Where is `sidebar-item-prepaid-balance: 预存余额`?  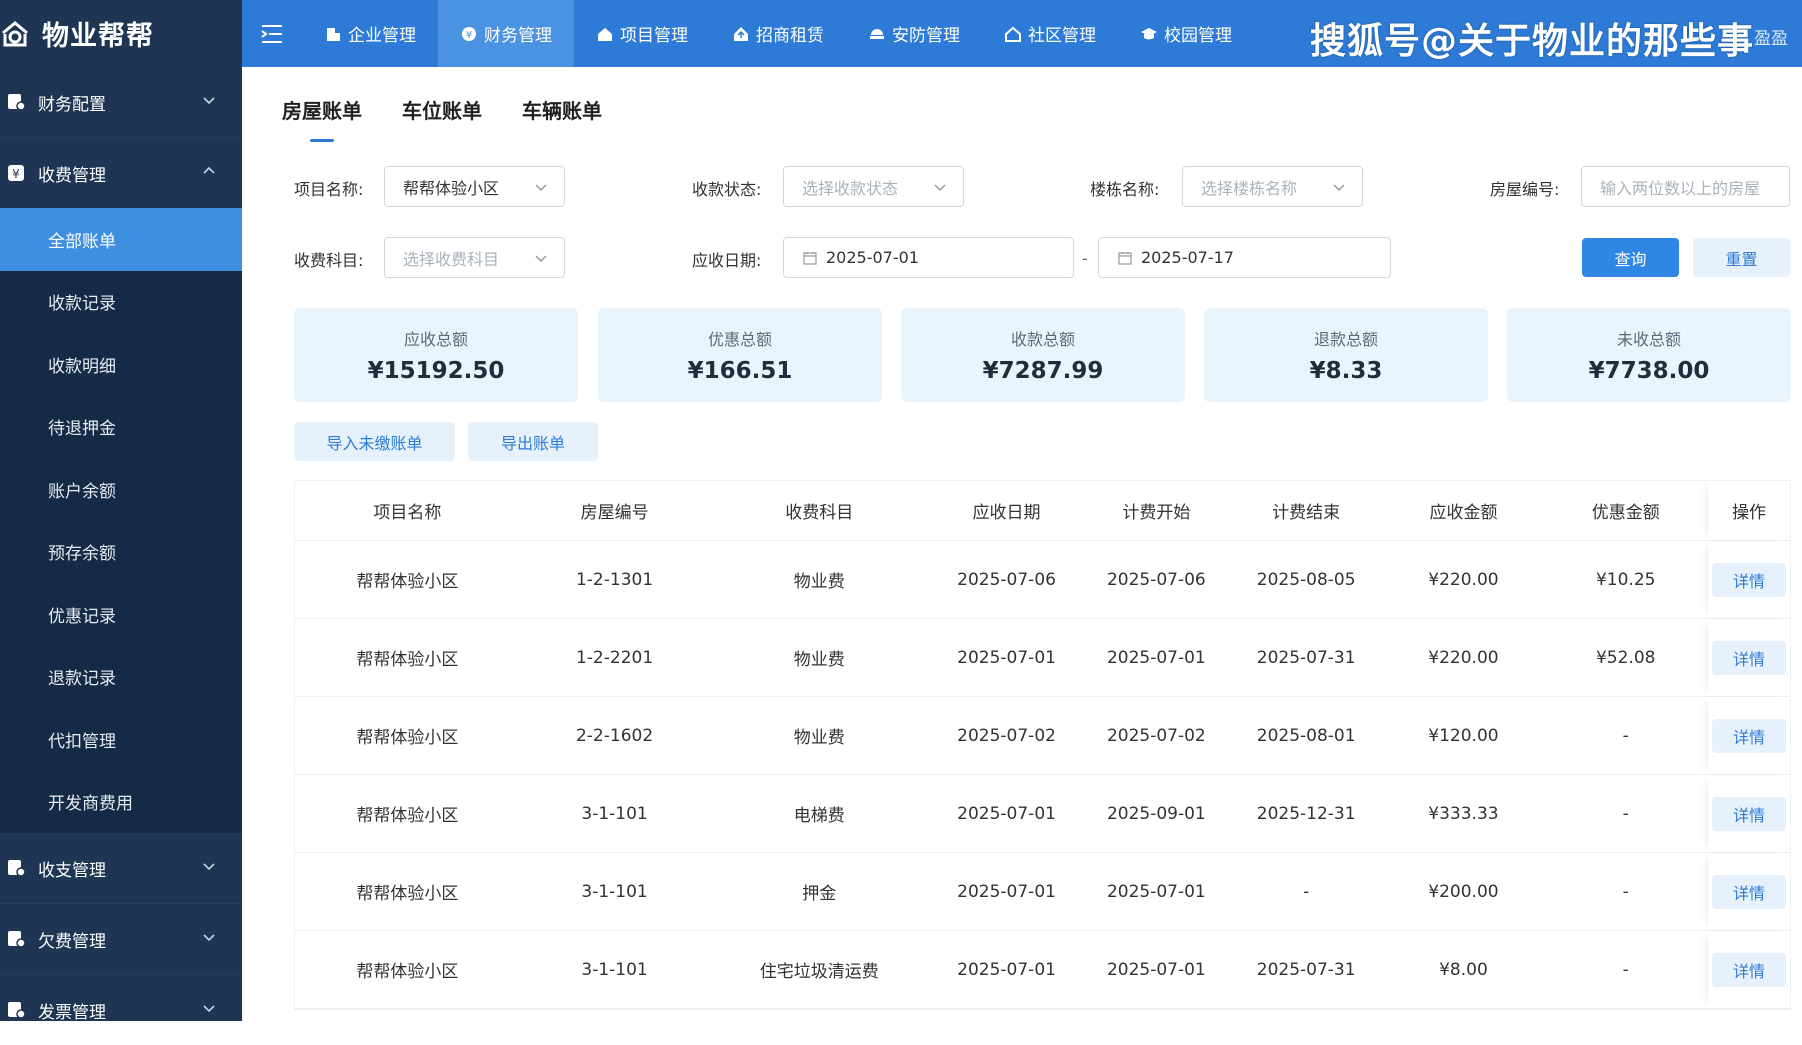 sidebar-item-prepaid-balance: 预存余额 is located at coordinates (121, 552).